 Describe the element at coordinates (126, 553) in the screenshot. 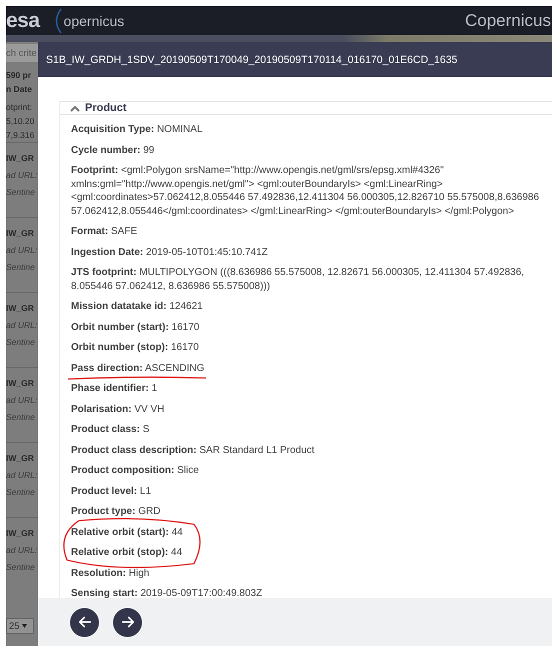

I see `property-text: Relative orbit (stop): 44` at that location.